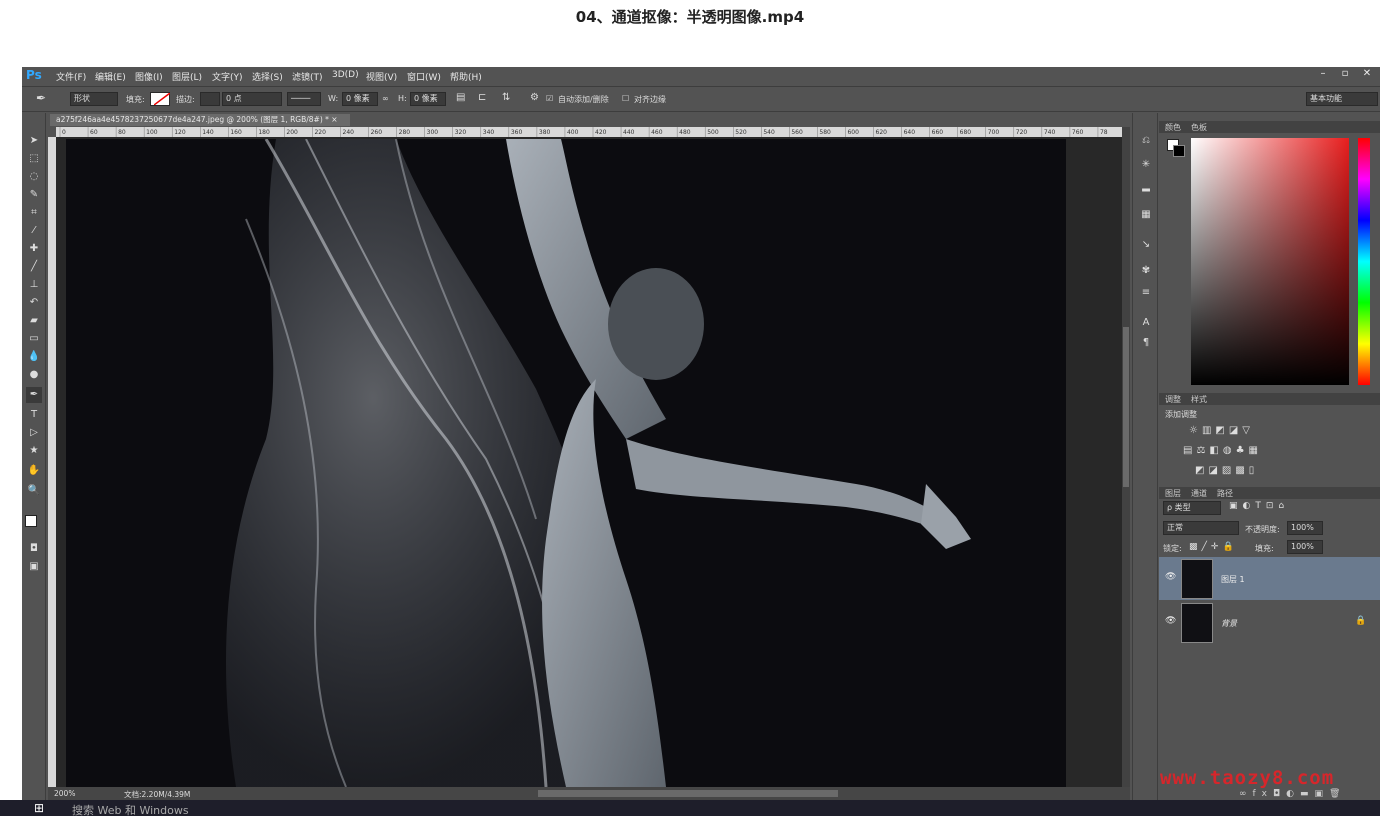 This screenshot has width=1380, height=818. I want to click on vertical-scrollbar, so click(1126, 457).